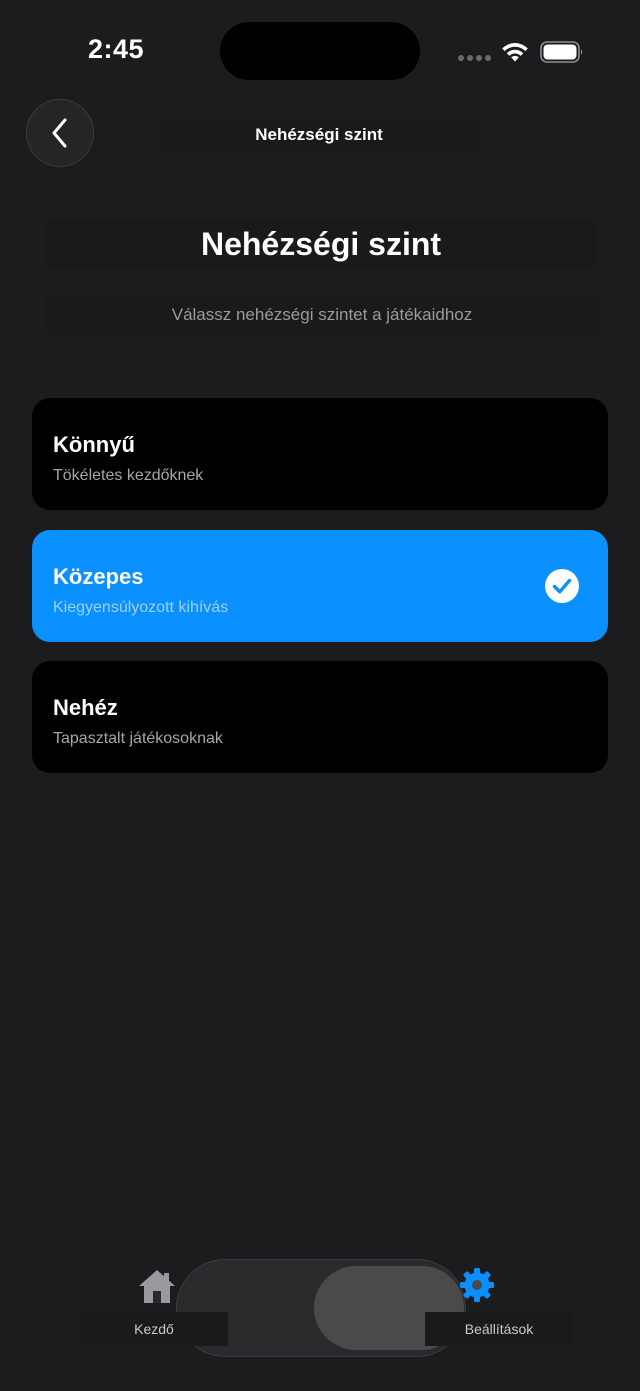 This screenshot has width=640, height=1391. Describe the element at coordinates (141, 607) in the screenshot. I see `option-description: Kiegyensúlyozott kihívás` at that location.